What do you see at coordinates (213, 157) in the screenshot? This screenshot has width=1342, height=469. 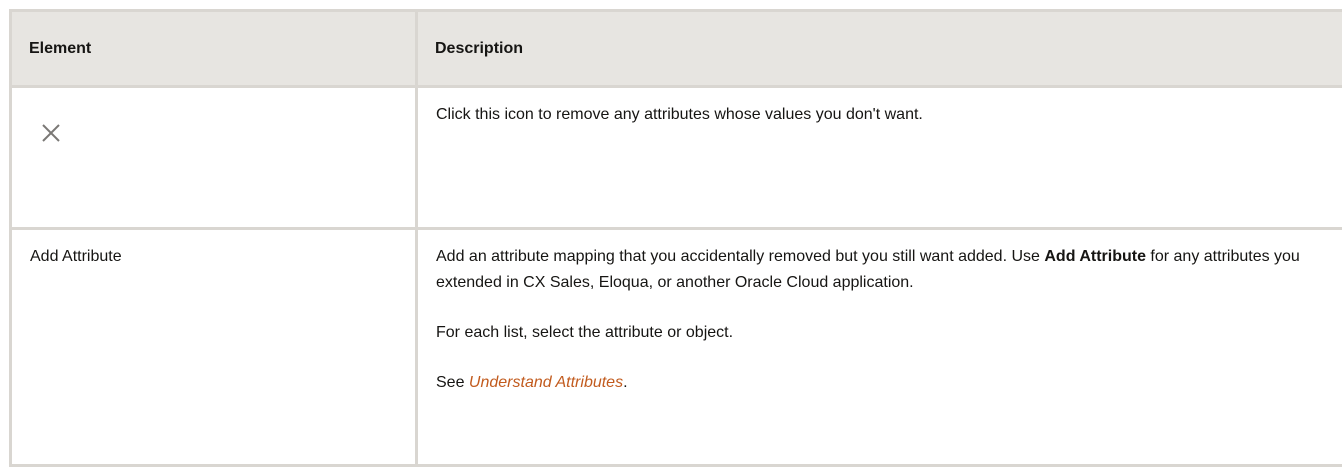 I see `element-cell` at bounding box center [213, 157].